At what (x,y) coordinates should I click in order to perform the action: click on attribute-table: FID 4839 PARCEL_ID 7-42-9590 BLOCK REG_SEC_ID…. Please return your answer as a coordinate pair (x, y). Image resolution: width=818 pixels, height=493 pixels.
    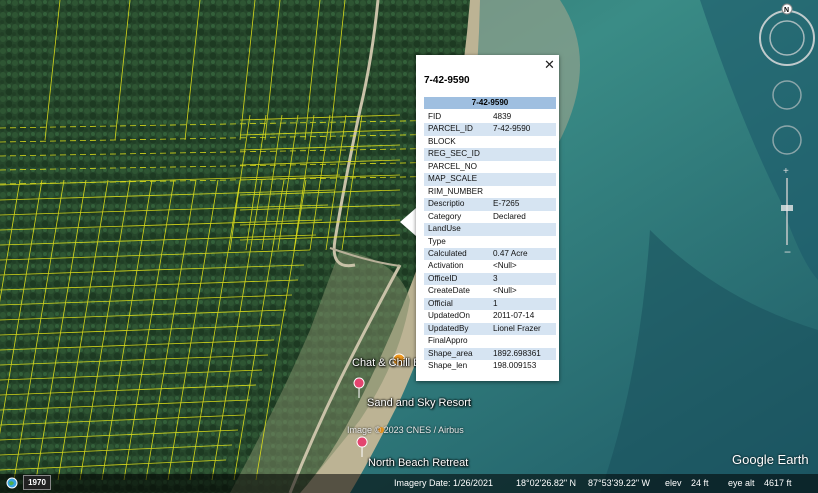
    Looking at the image, I should click on (490, 242).